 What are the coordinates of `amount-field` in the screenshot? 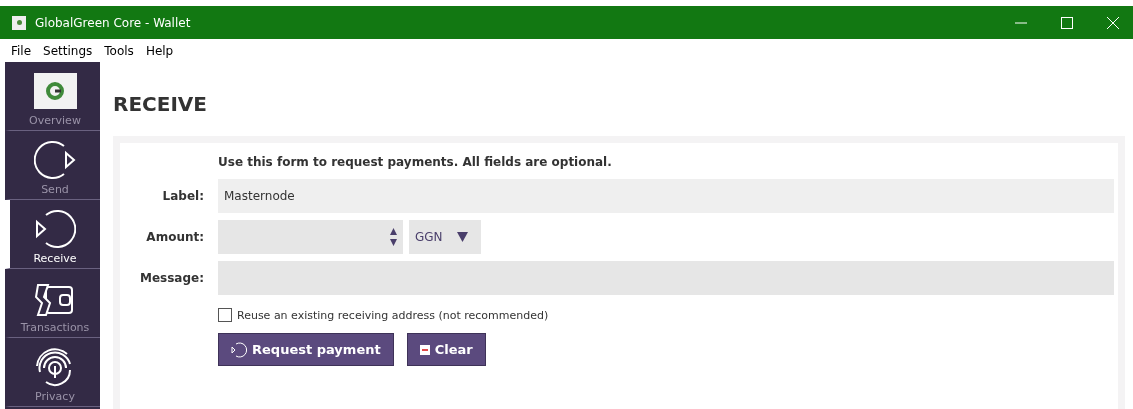 It's located at (310, 237).